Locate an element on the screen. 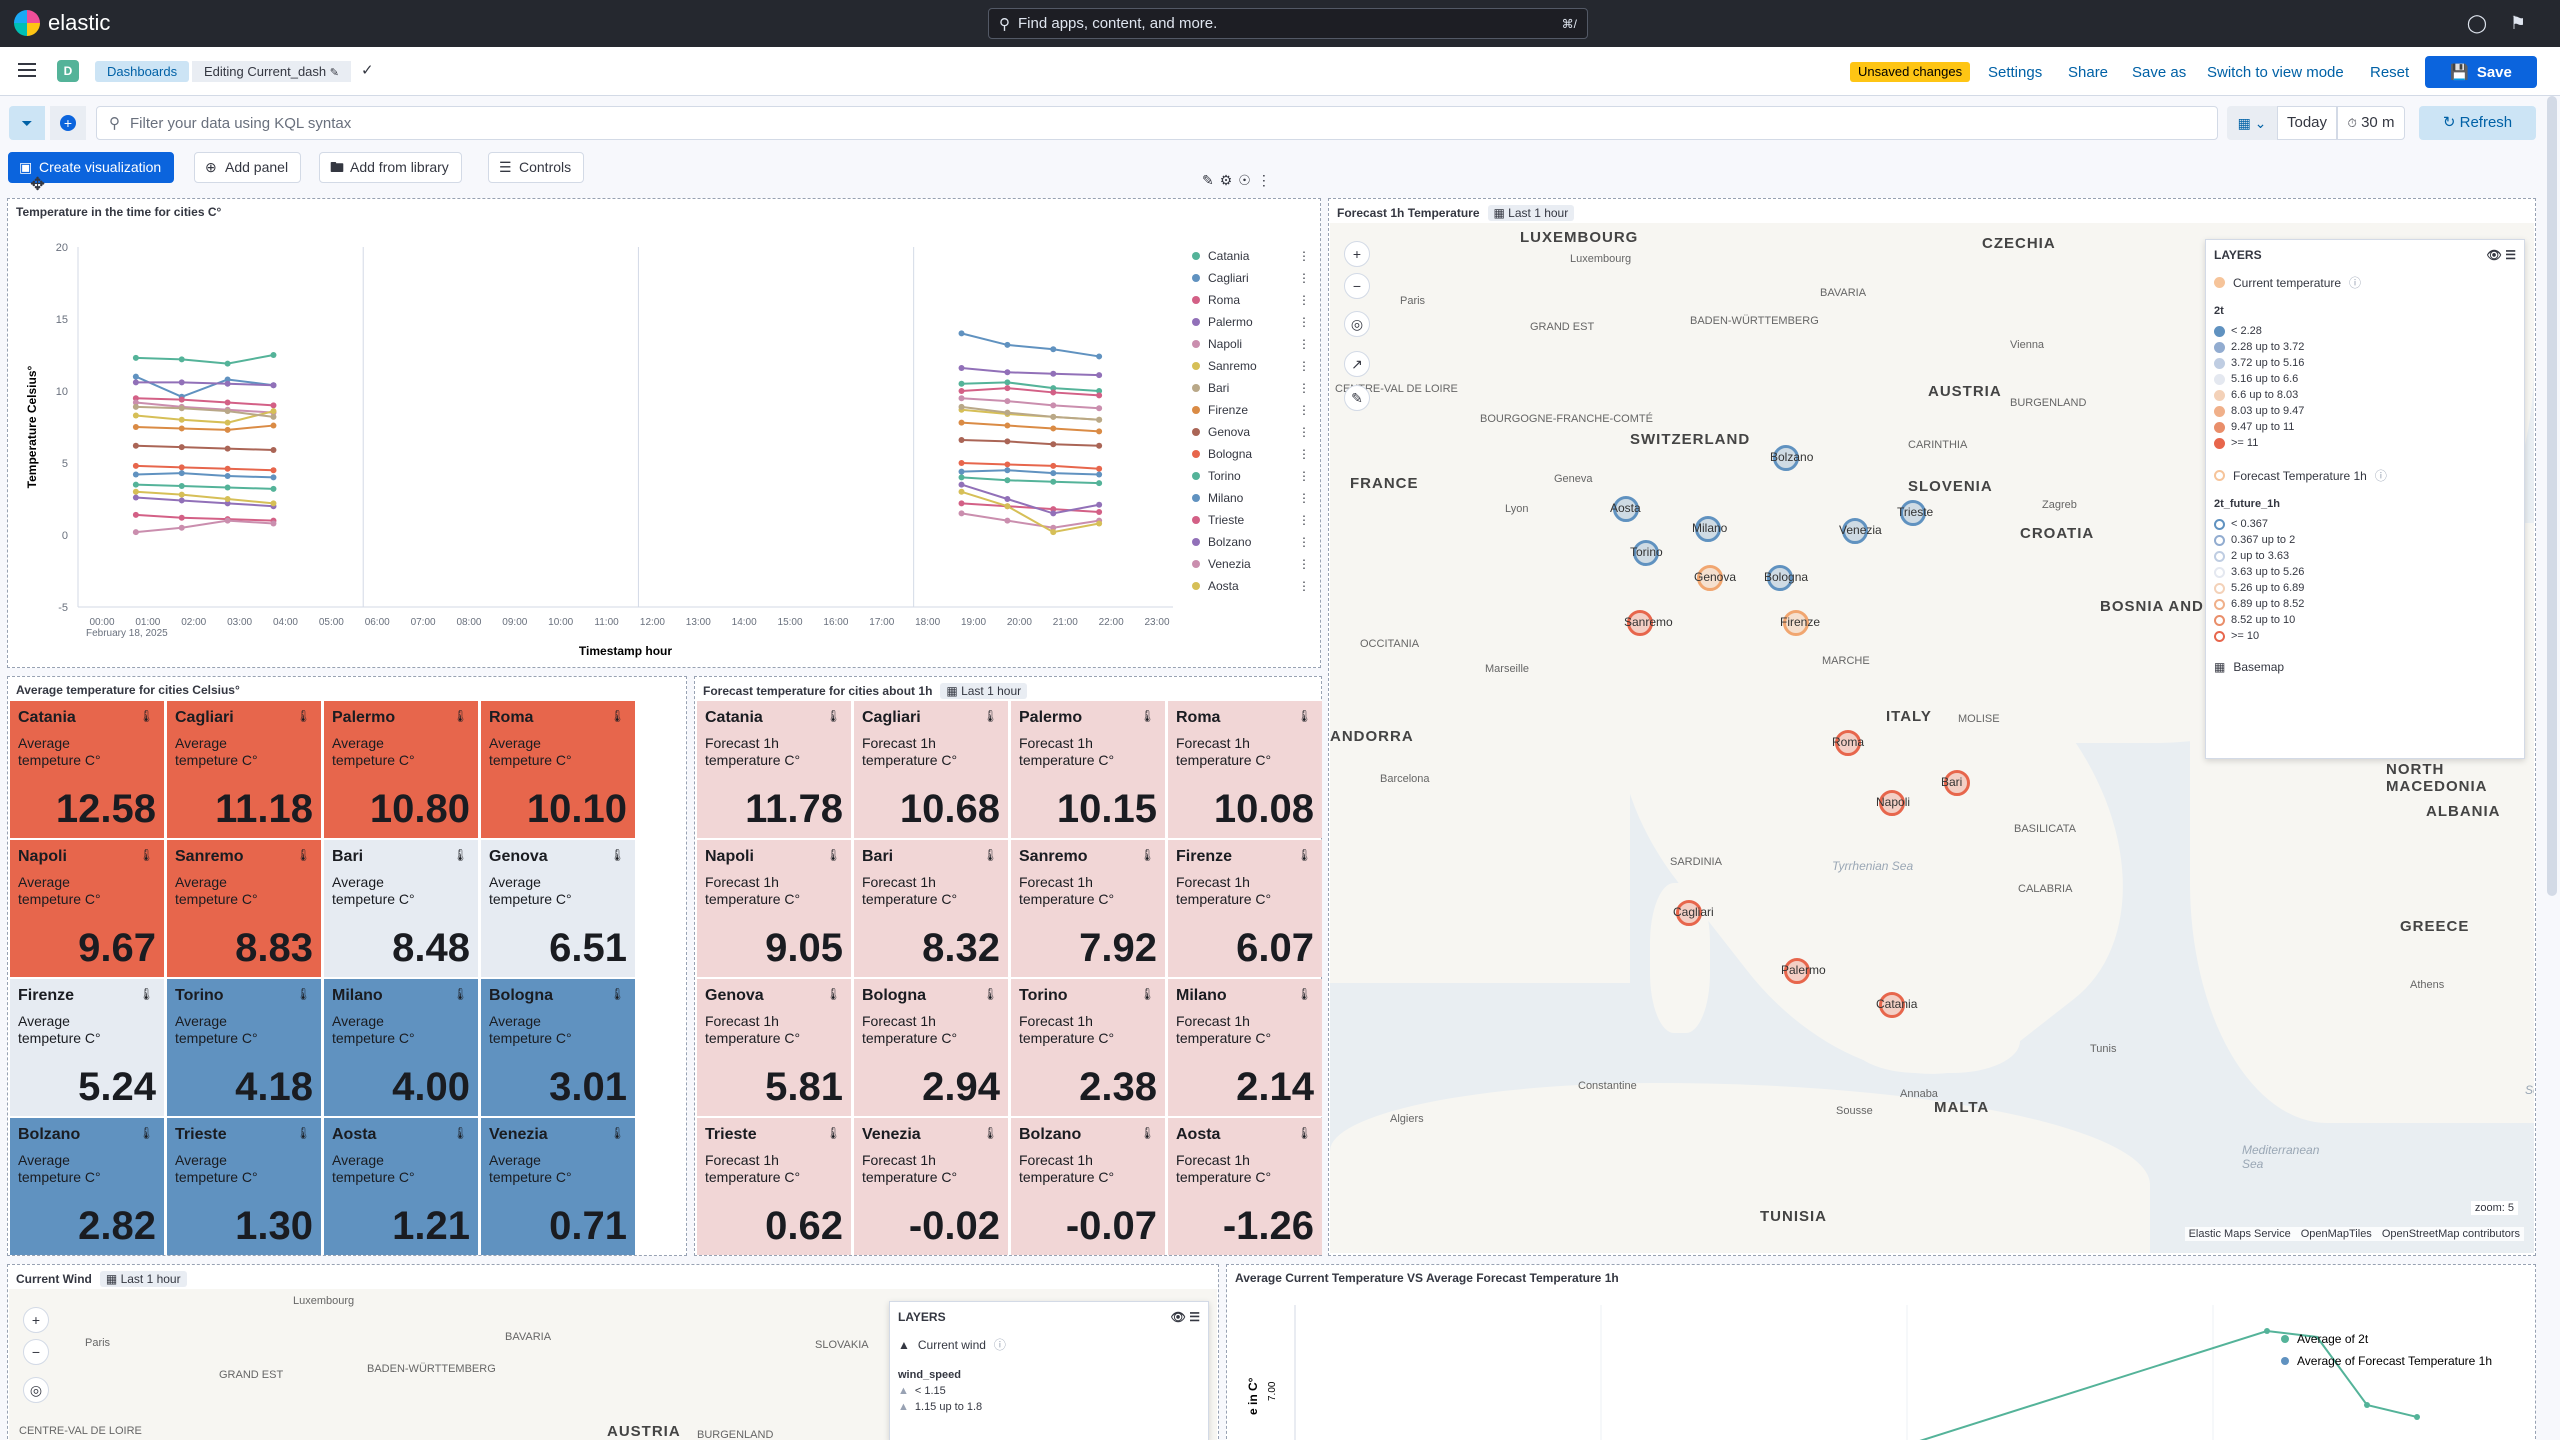  metric-card: Sanremo Average tempeture C° 8.83 🌡 is located at coordinates (244, 908).